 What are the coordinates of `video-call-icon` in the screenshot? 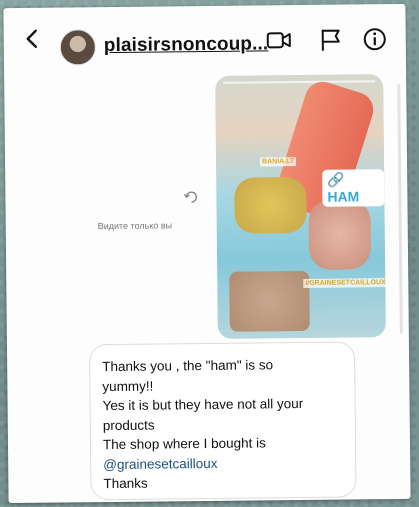 It's located at (279, 40).